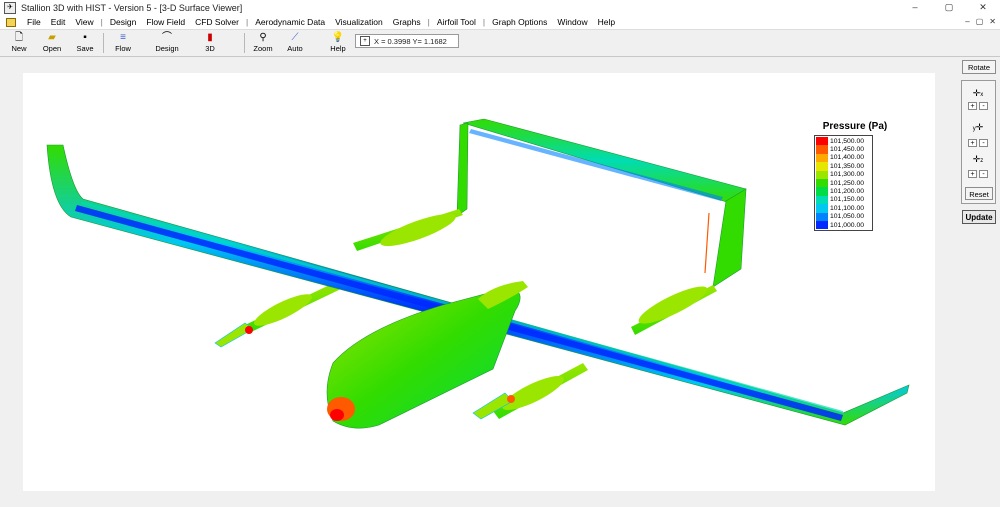  What do you see at coordinates (978, 93) in the screenshot?
I see `x-axis-rotate-icon: ✛x` at bounding box center [978, 93].